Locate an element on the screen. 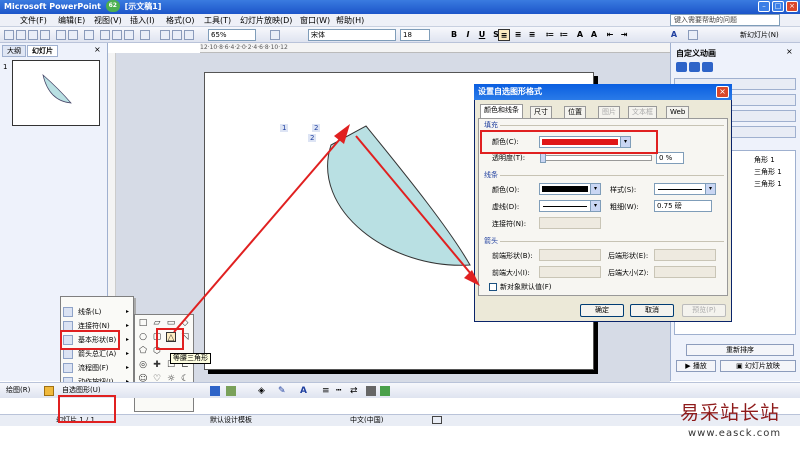  cut-icon is located at coordinates (105, 35).